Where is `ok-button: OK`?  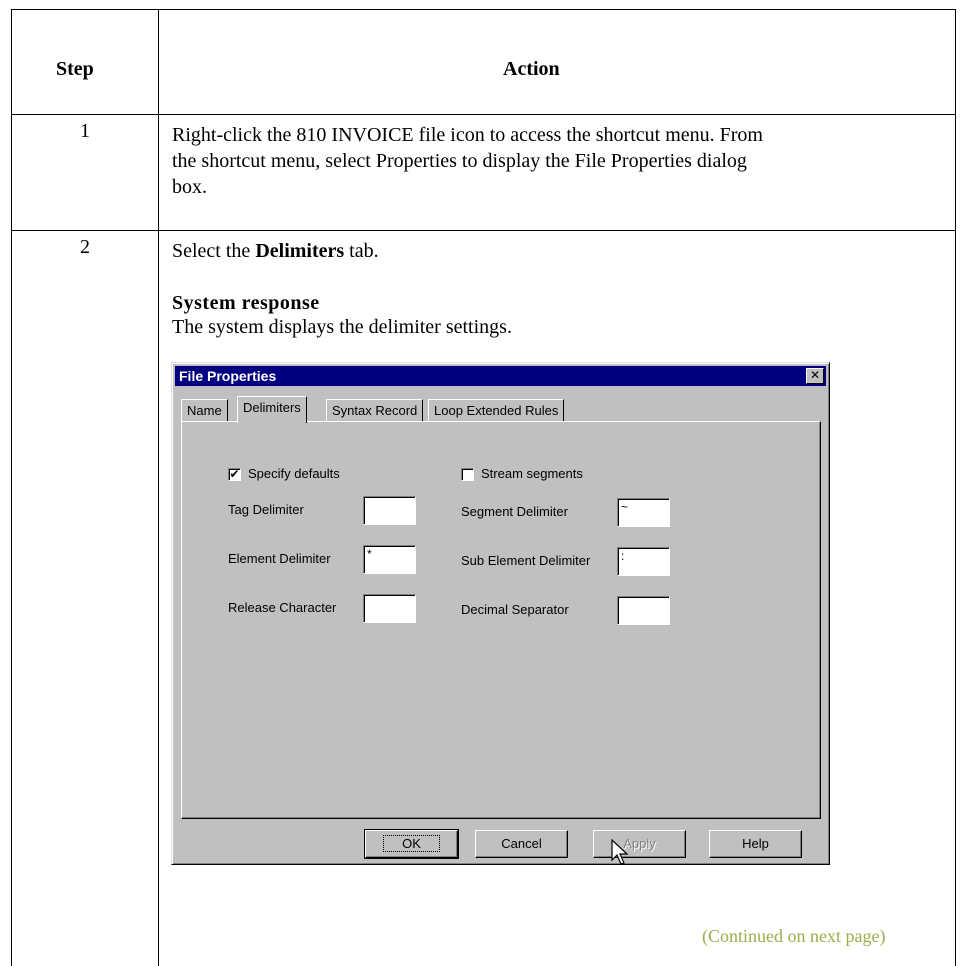
ok-button: OK is located at coordinates (411, 844).